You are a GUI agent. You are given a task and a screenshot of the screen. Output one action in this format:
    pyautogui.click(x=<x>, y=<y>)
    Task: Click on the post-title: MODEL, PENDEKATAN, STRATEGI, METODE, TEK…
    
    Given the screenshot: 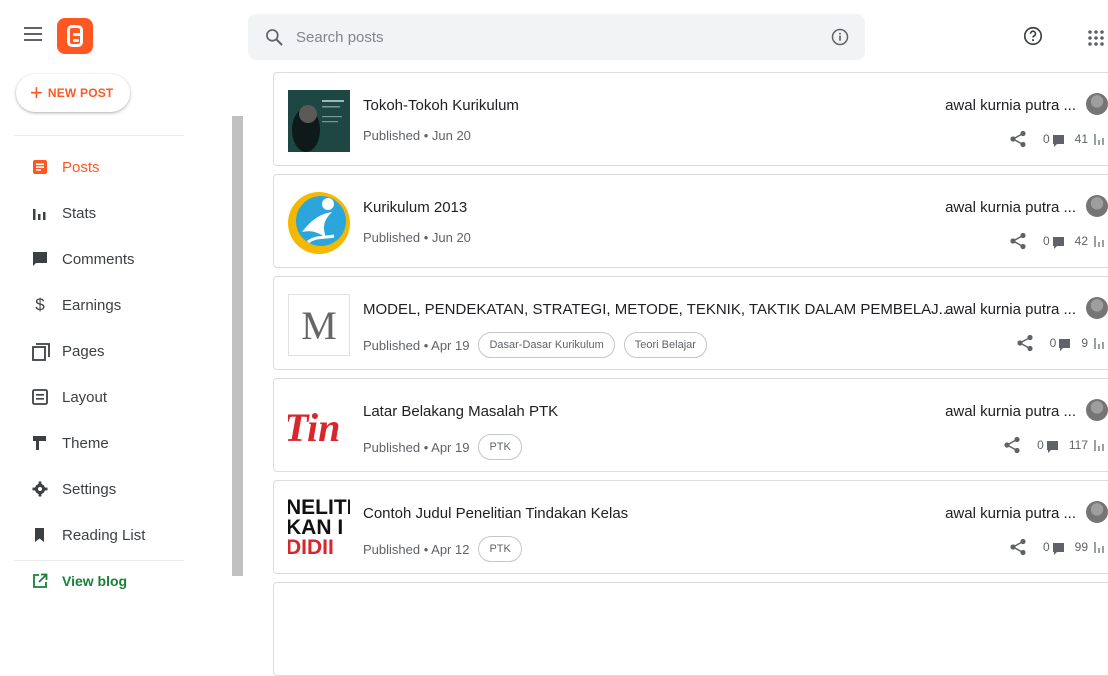 What is the action you would take?
    pyautogui.click(x=657, y=309)
    